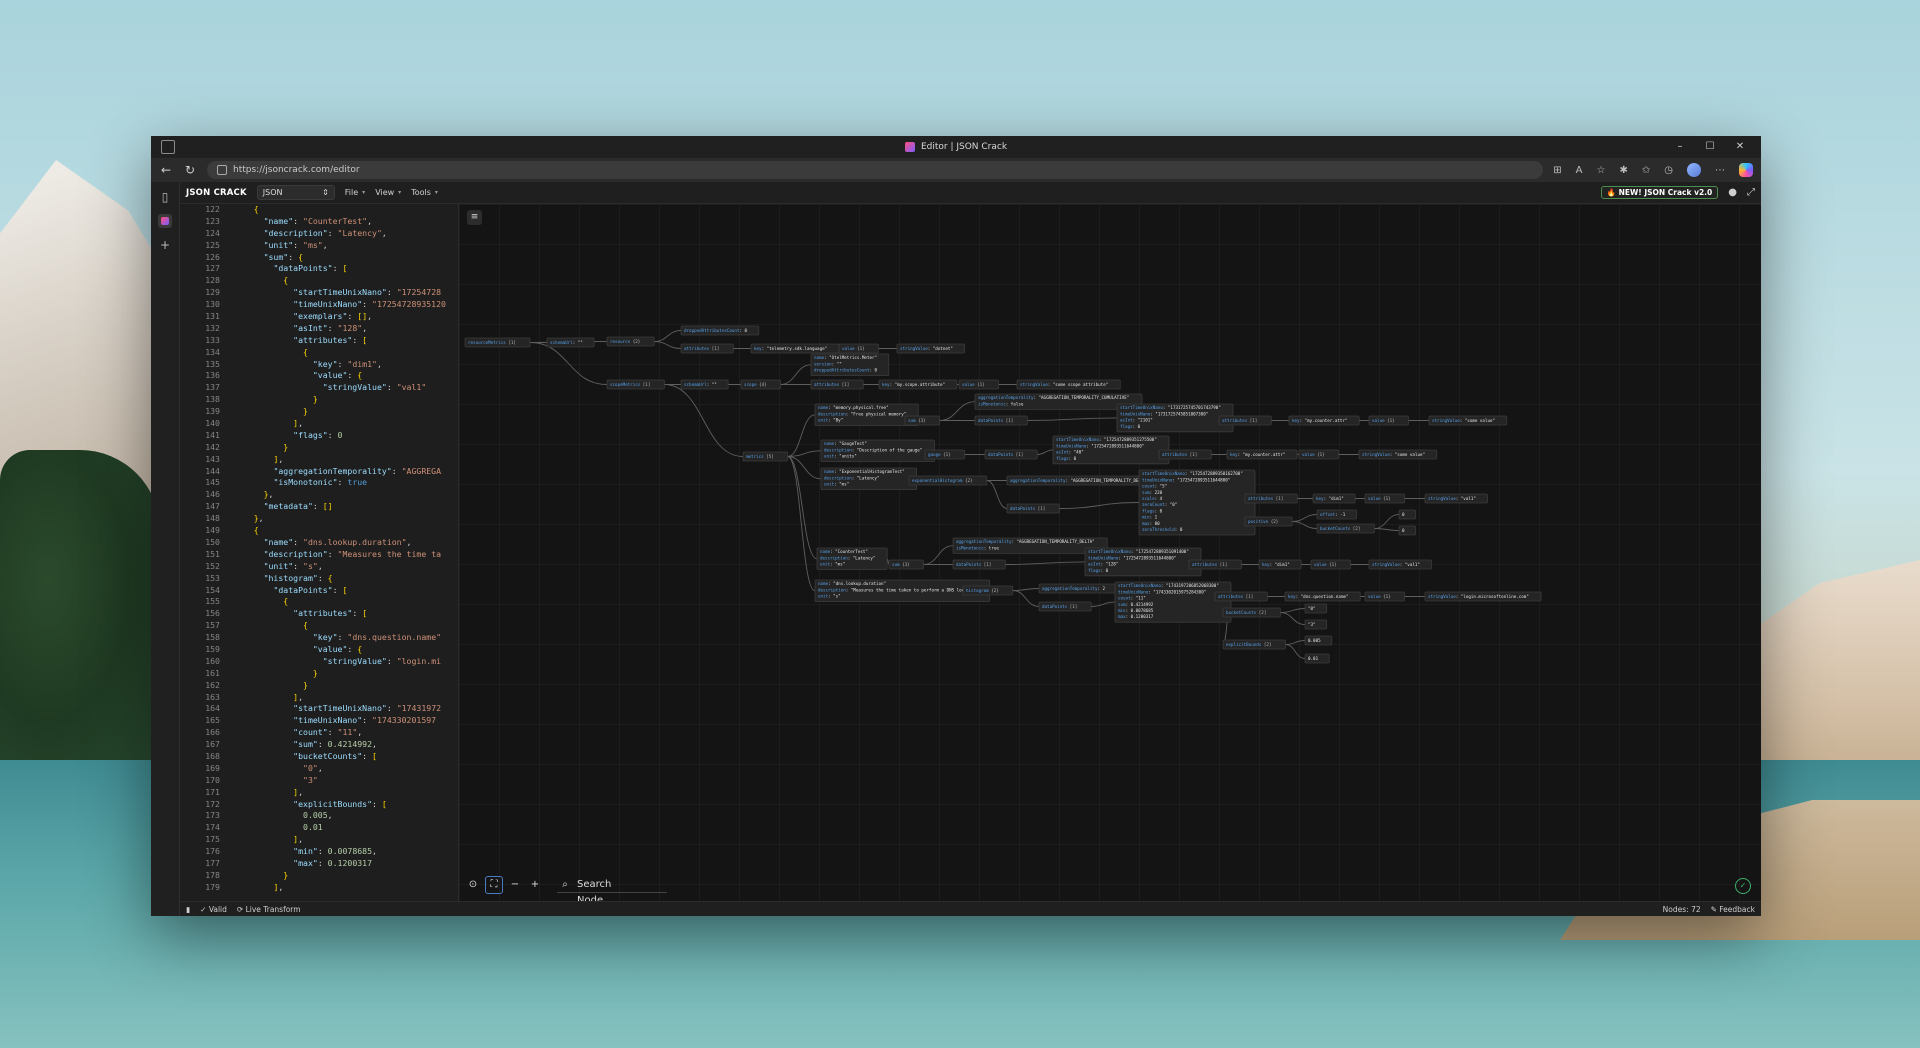 The width and height of the screenshot is (1920, 1048). I want to click on code-text: "0",, so click(278, 769).